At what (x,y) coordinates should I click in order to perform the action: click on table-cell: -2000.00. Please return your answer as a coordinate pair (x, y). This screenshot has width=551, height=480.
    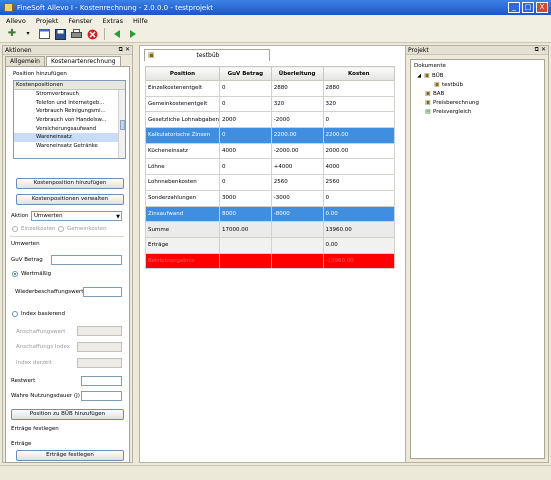
    Looking at the image, I should click on (297, 151).